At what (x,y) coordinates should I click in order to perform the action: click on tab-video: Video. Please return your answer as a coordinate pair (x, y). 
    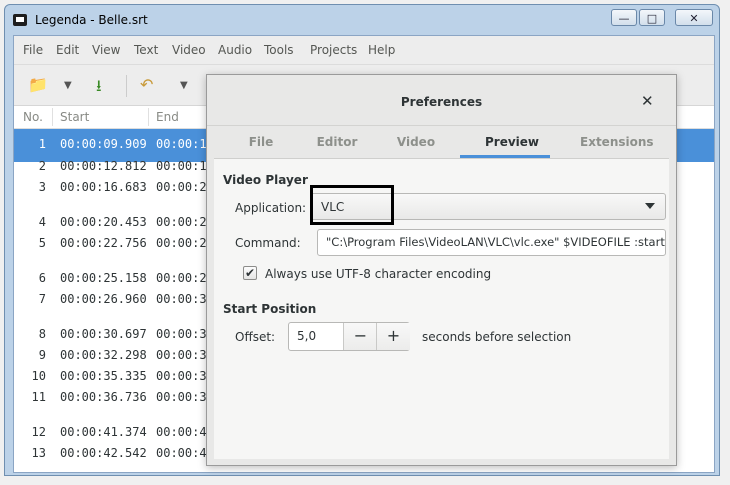
    Looking at the image, I should click on (416, 142).